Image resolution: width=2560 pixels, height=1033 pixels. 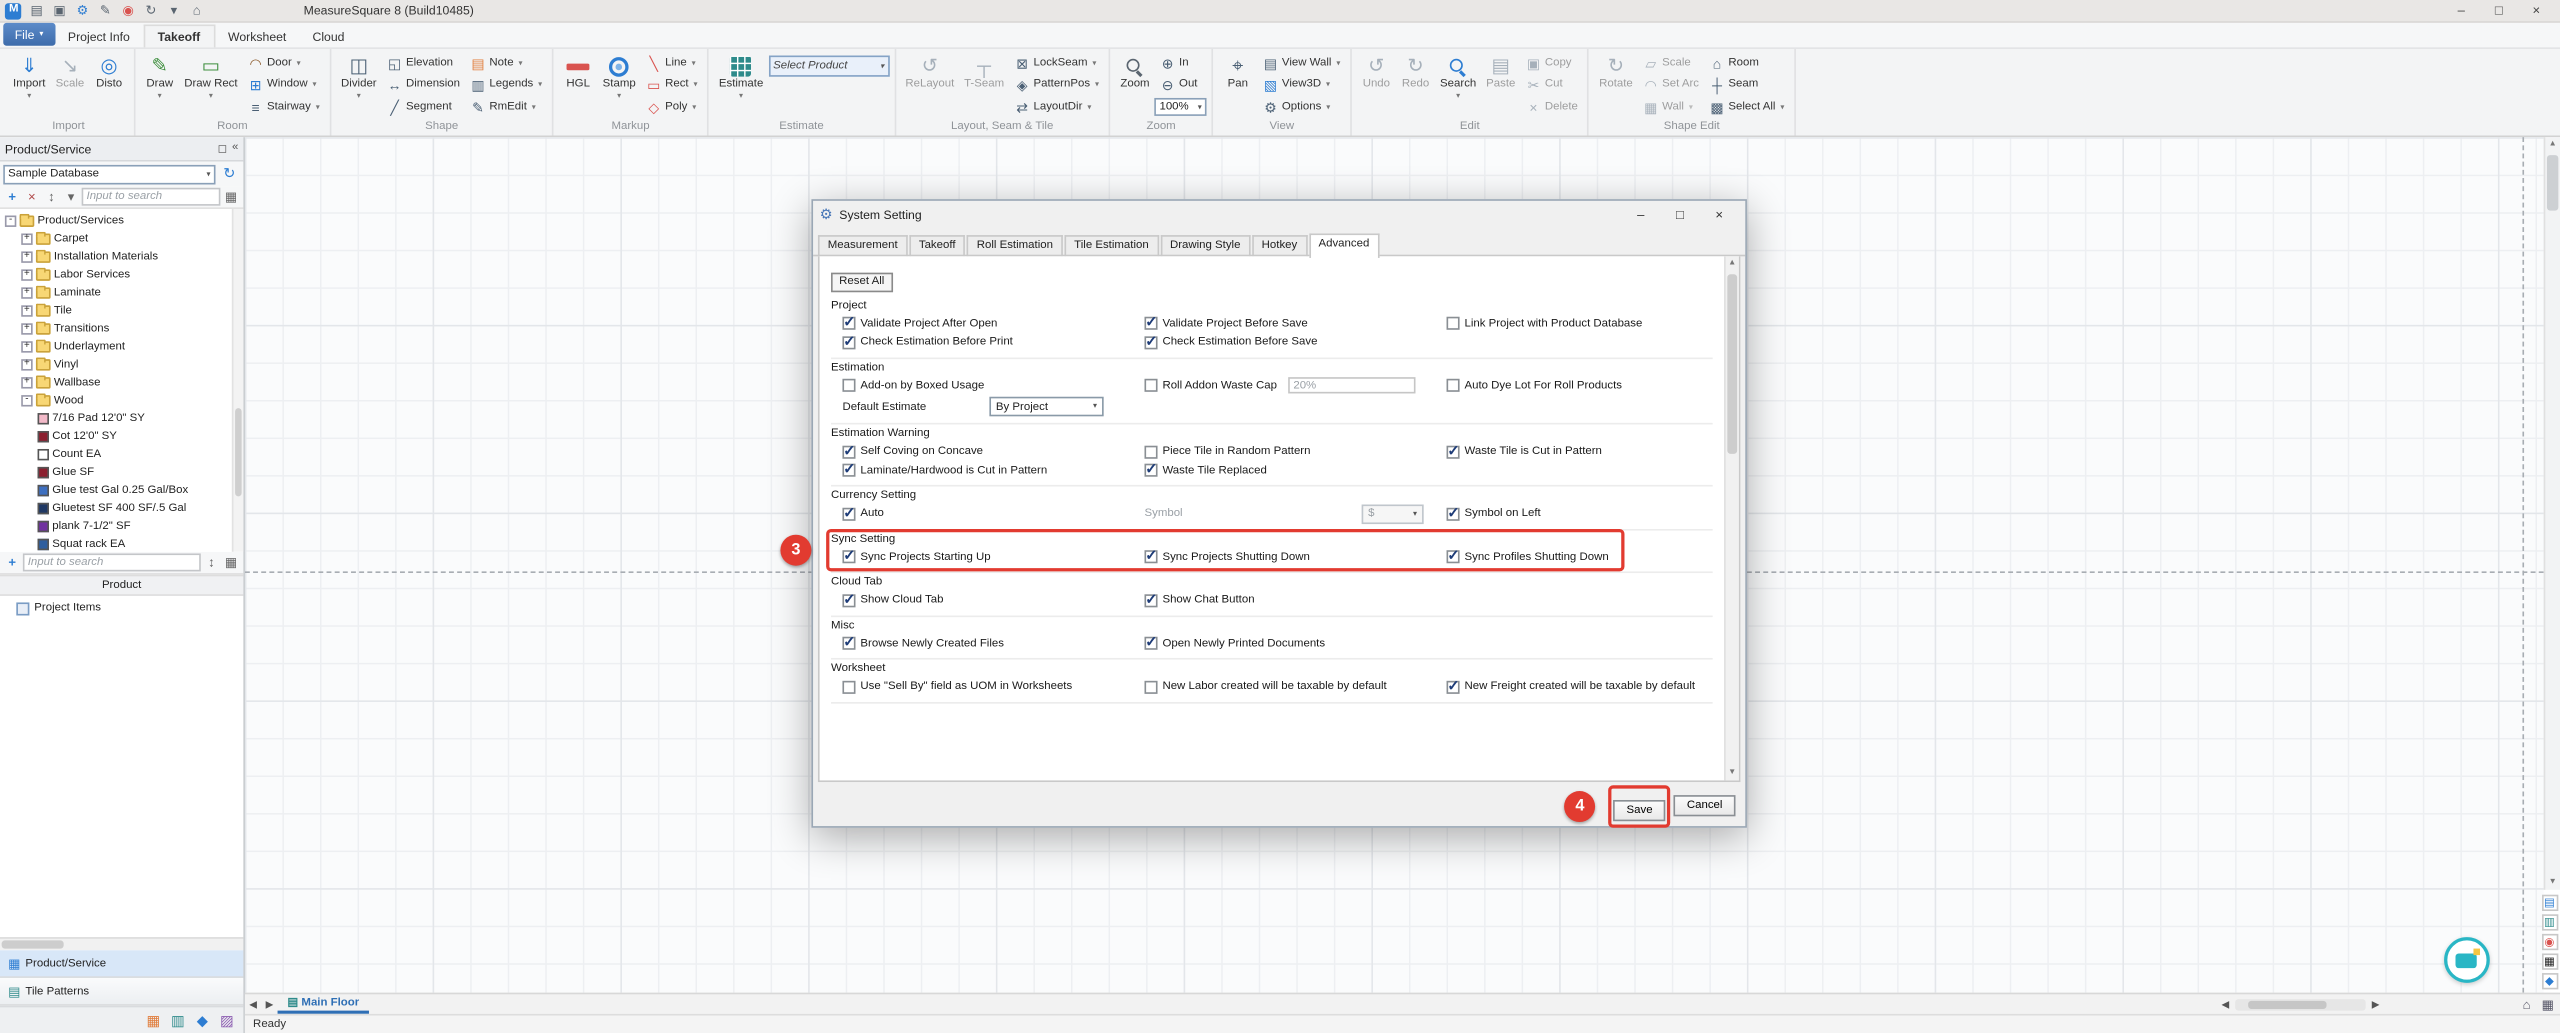 What do you see at coordinates (862, 281) in the screenshot?
I see `reset-all-button: Reset All` at bounding box center [862, 281].